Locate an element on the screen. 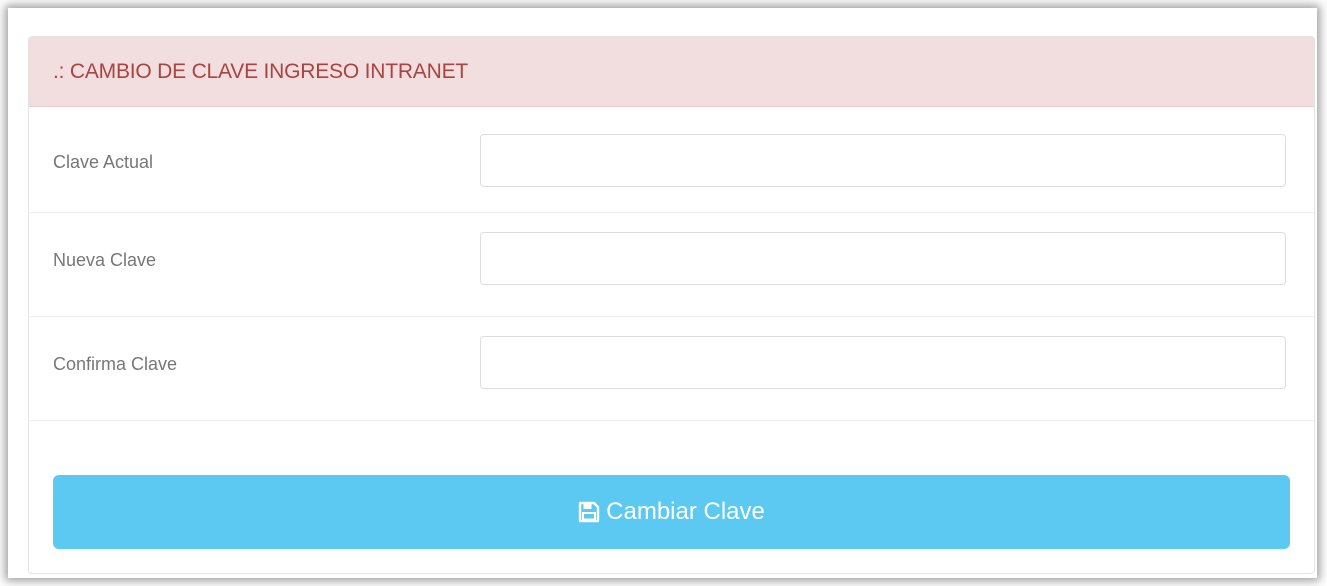 This screenshot has height=586, width=1327. confirm-password-input is located at coordinates (883, 362).